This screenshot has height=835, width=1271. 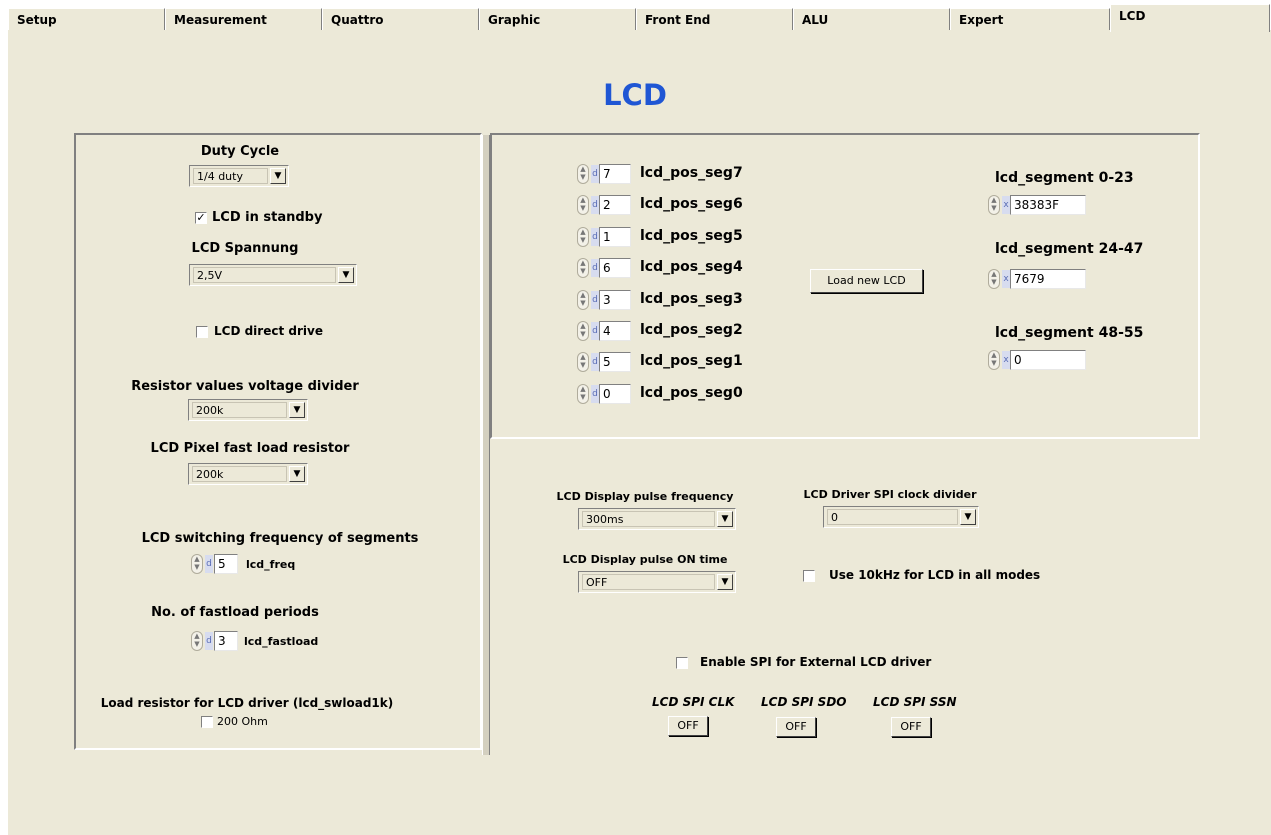 What do you see at coordinates (911, 727) in the screenshot?
I see `spi-ssn-button: OFF` at bounding box center [911, 727].